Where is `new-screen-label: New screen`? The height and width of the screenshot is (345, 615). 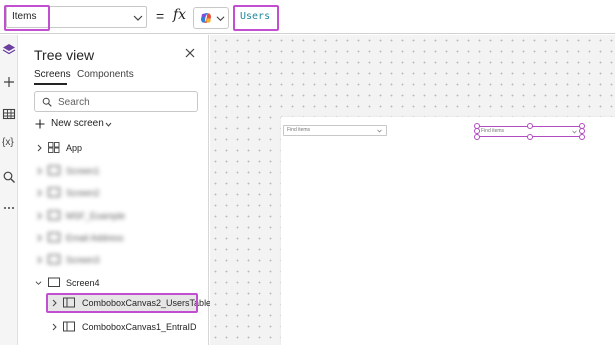 new-screen-label: New screen is located at coordinates (77, 123).